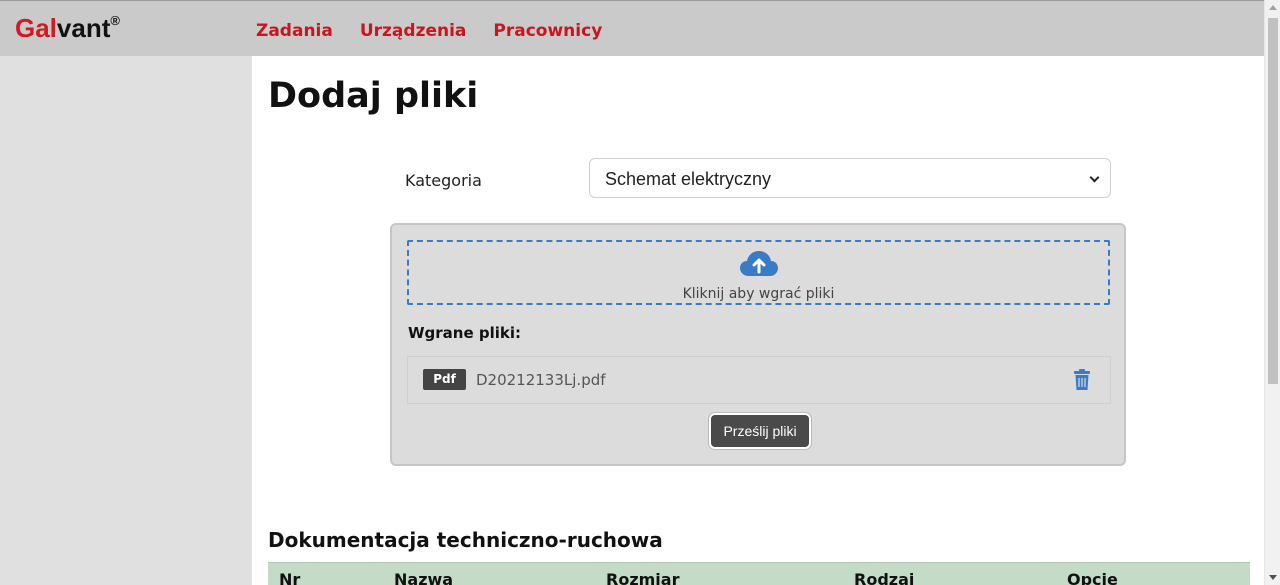  I want to click on docs-section-title: Dokumentacja techniczno-ruchowa, so click(465, 540).